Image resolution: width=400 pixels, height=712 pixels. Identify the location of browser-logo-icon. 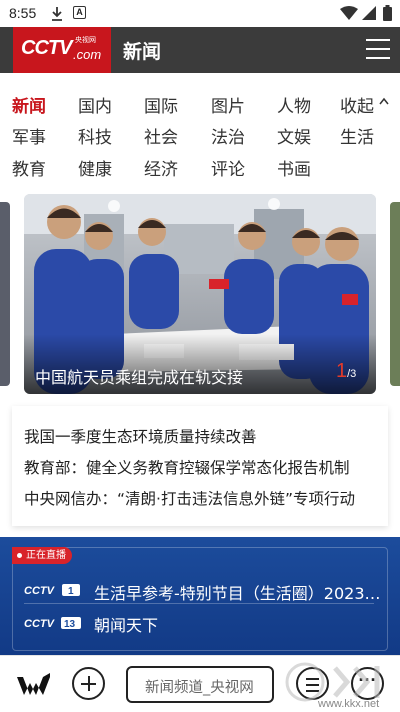
(33, 684).